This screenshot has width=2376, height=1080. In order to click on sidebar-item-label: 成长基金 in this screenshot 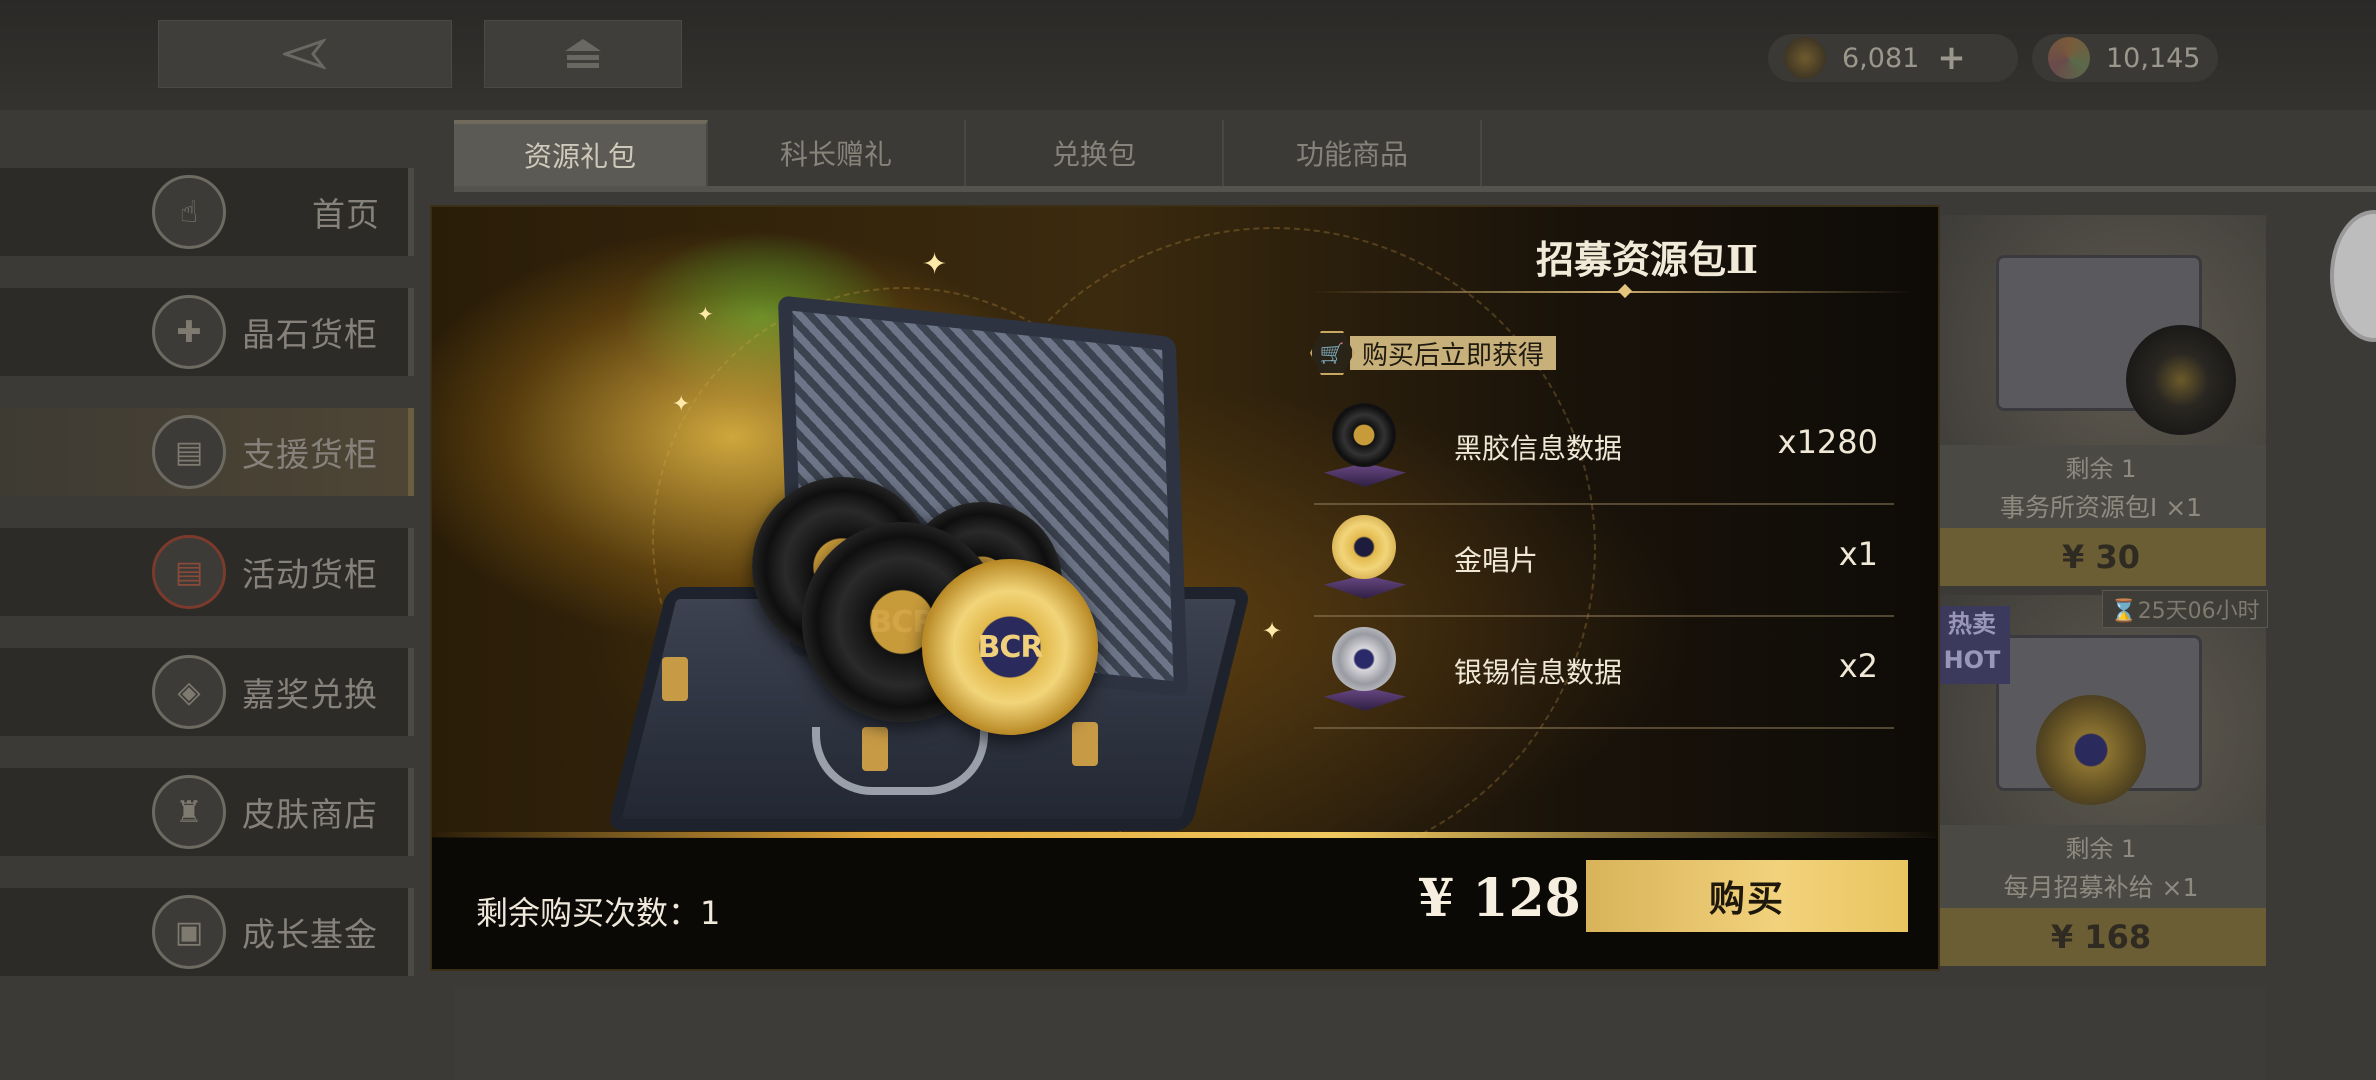, I will do `click(310, 934)`.